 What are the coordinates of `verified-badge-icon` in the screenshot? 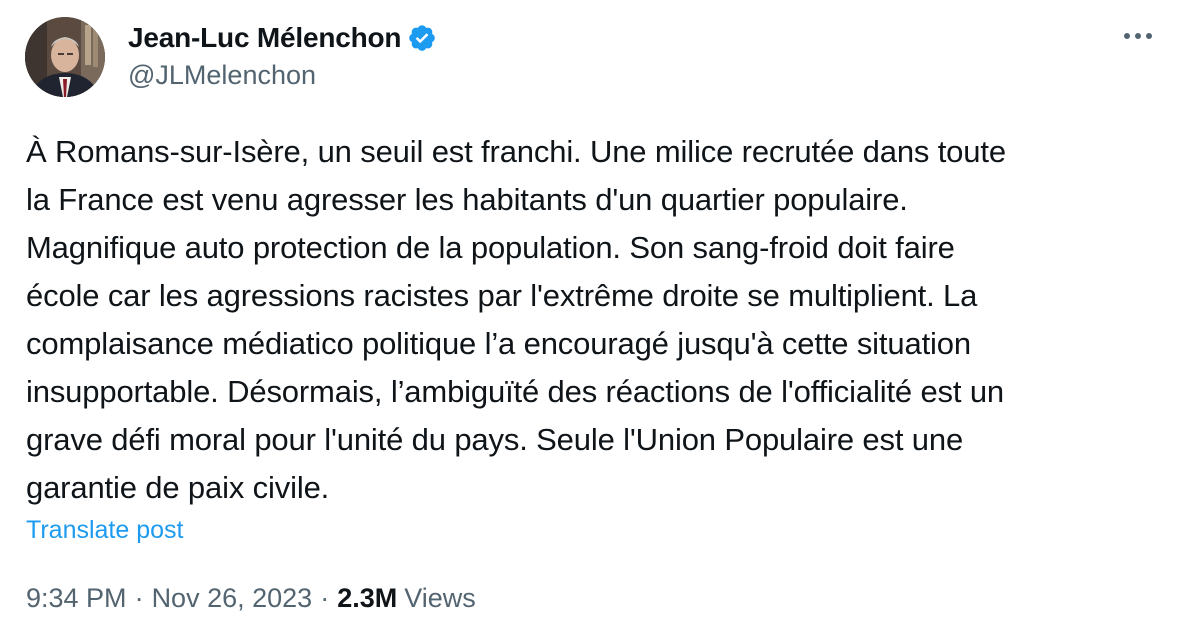 It's located at (422, 38).